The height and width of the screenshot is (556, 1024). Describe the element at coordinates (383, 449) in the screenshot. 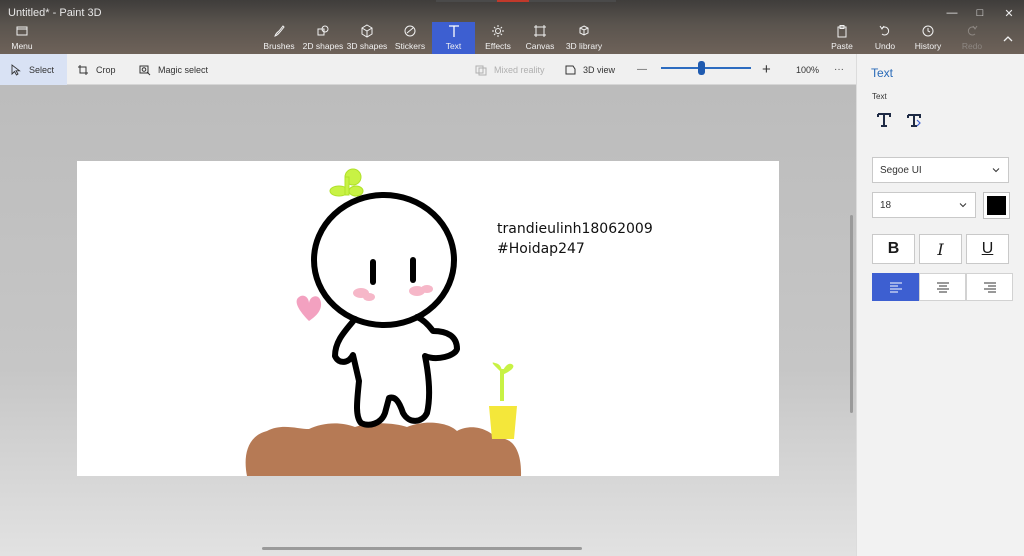

I see `soil-mound` at that location.